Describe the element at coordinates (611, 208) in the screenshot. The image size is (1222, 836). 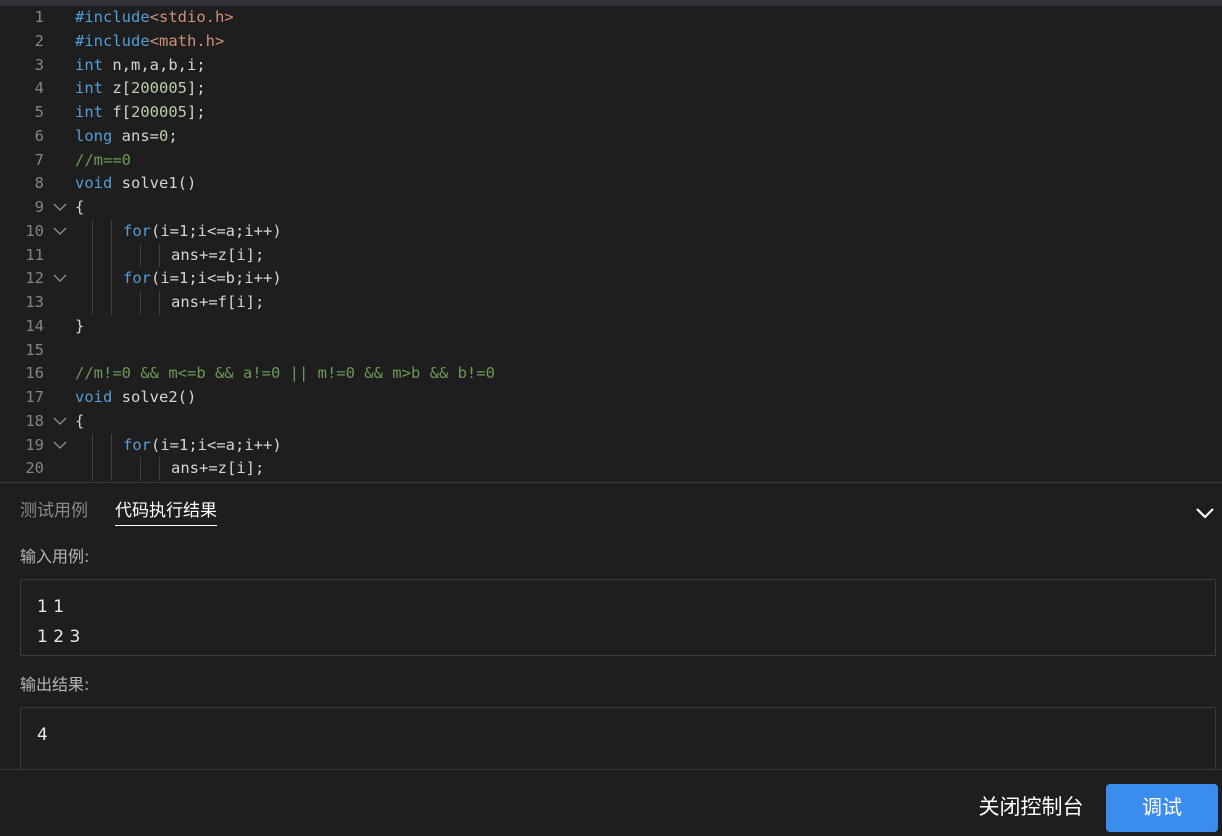
I see `code-line: 9{` at that location.